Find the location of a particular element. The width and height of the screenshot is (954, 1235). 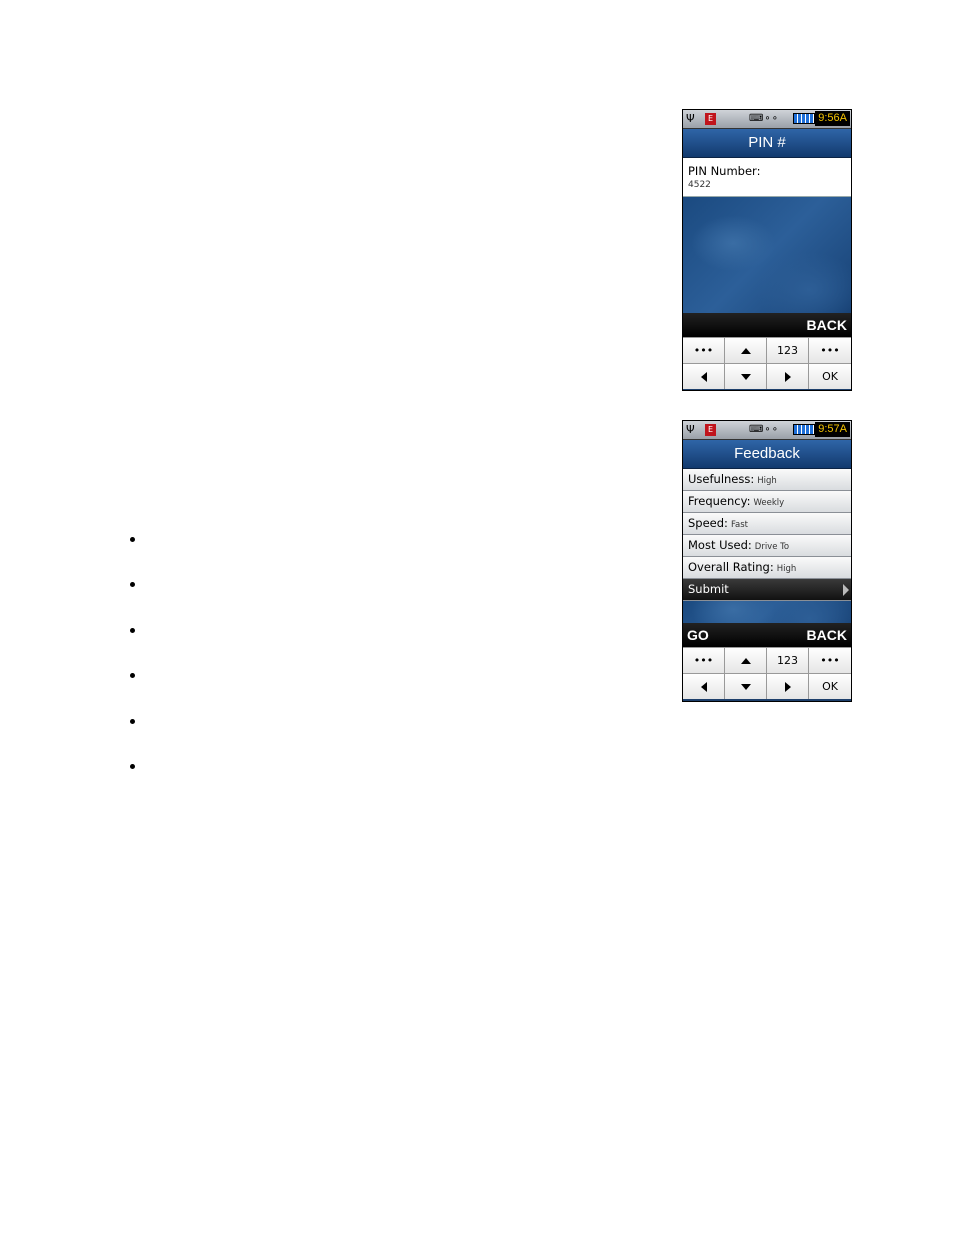

pin-label: PIN Number: is located at coordinates (724, 171).